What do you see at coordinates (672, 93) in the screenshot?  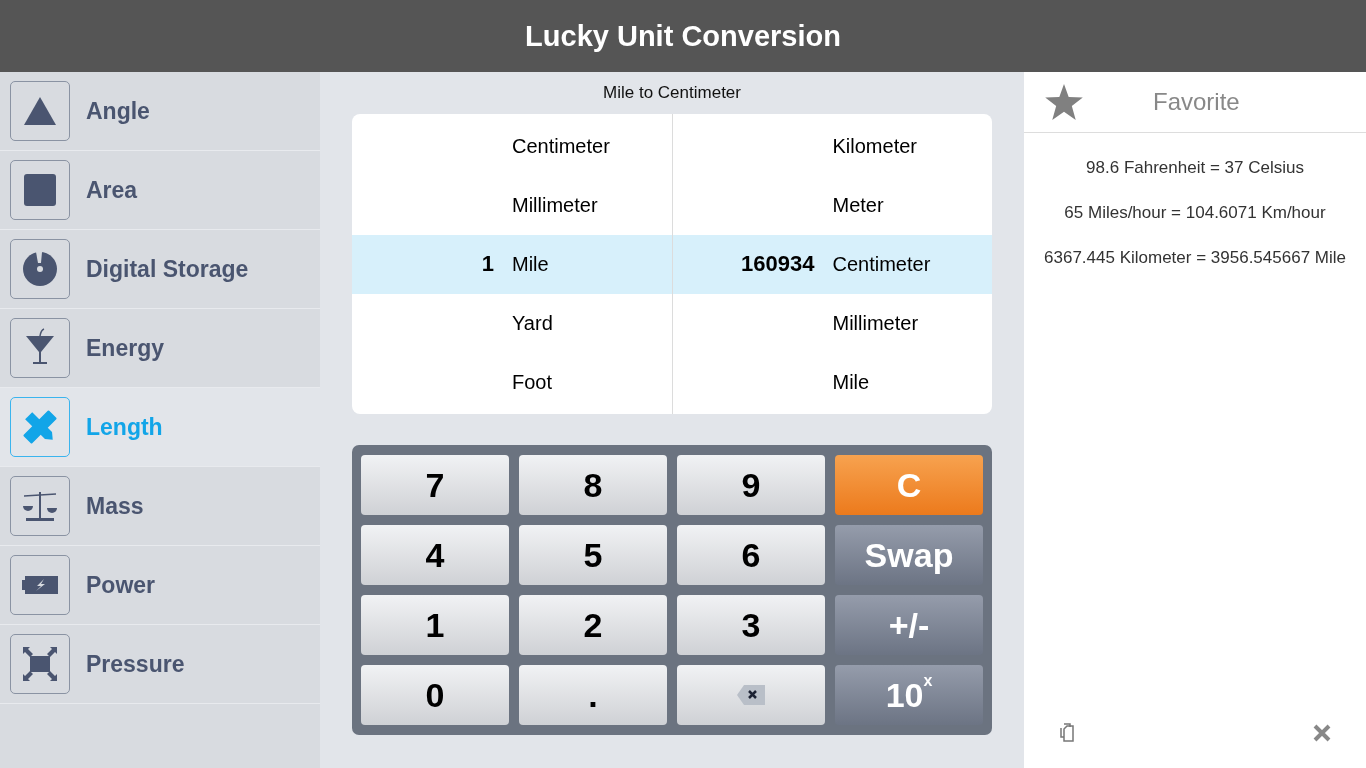 I see `conversion-title: Mile to Centimeter` at bounding box center [672, 93].